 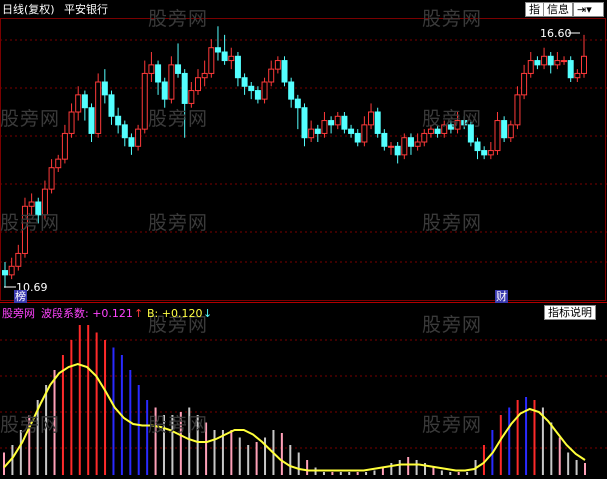 I want to click on b-label: B: +0.120, so click(x=175, y=313).